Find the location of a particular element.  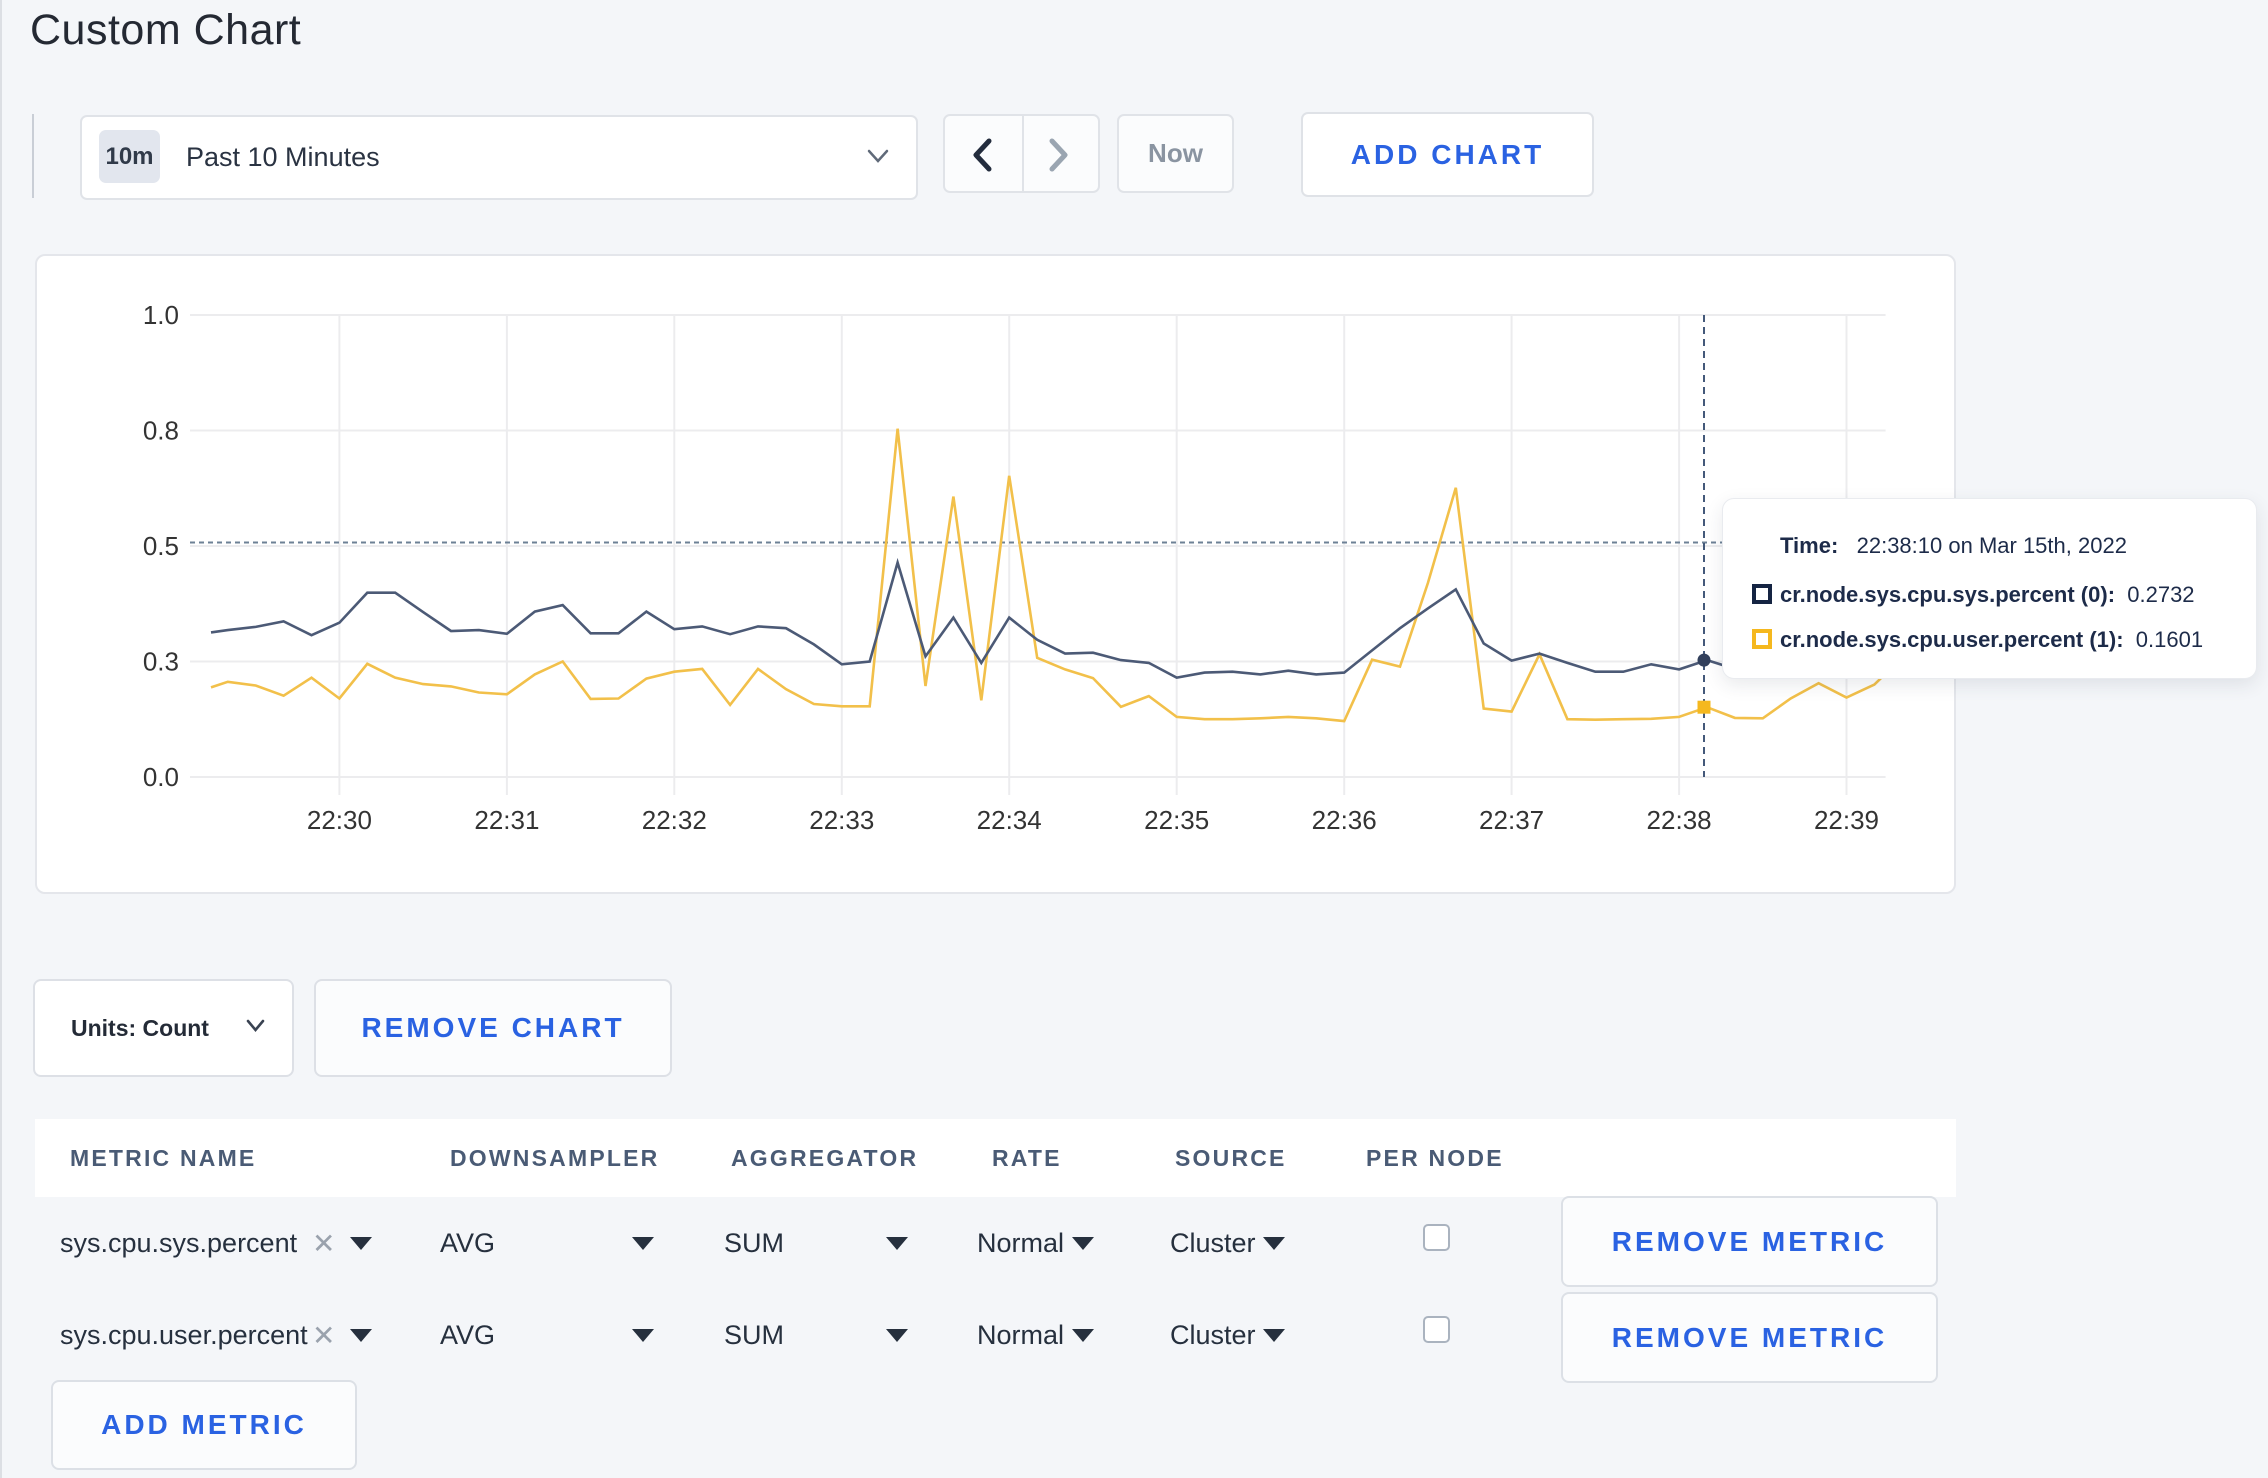

svg-text: 22:32 is located at coordinates (674, 820).